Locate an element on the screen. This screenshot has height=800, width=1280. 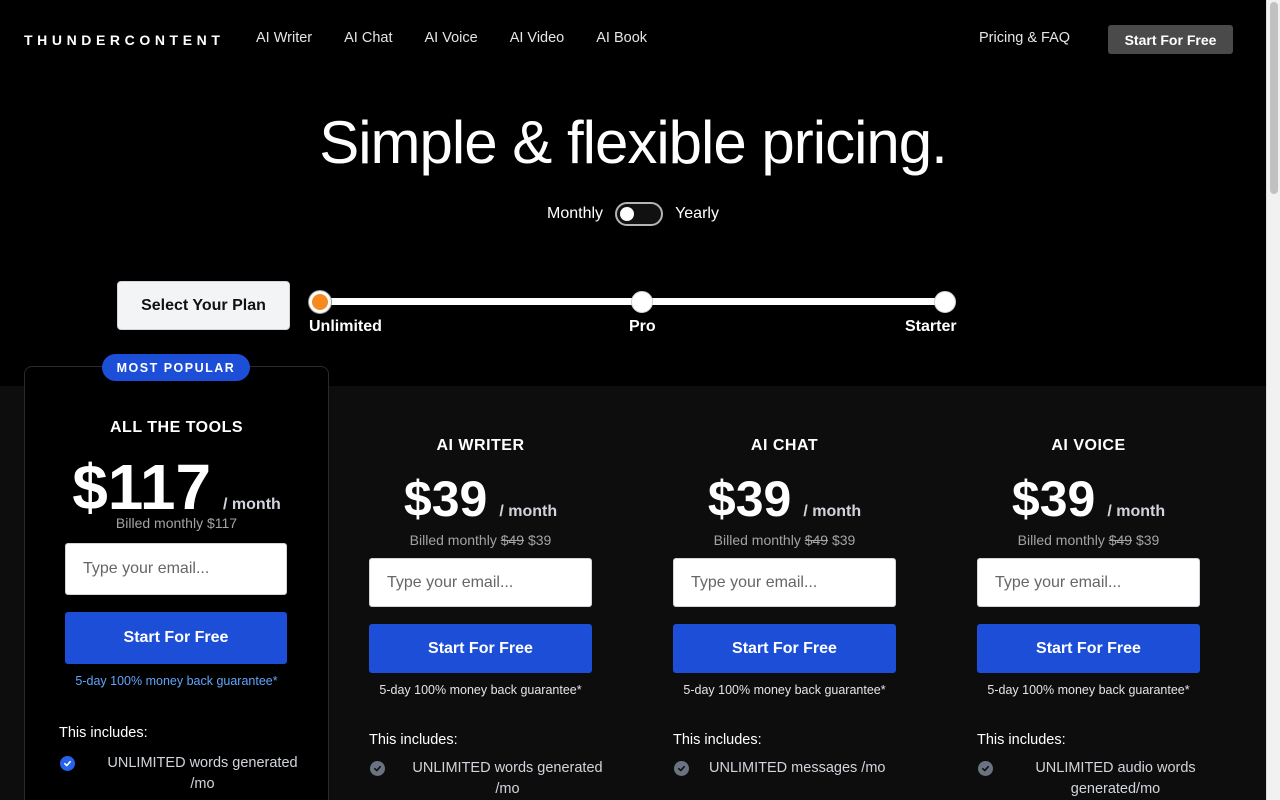
page-title: Simple & flexible pricing. is located at coordinates (633, 142).